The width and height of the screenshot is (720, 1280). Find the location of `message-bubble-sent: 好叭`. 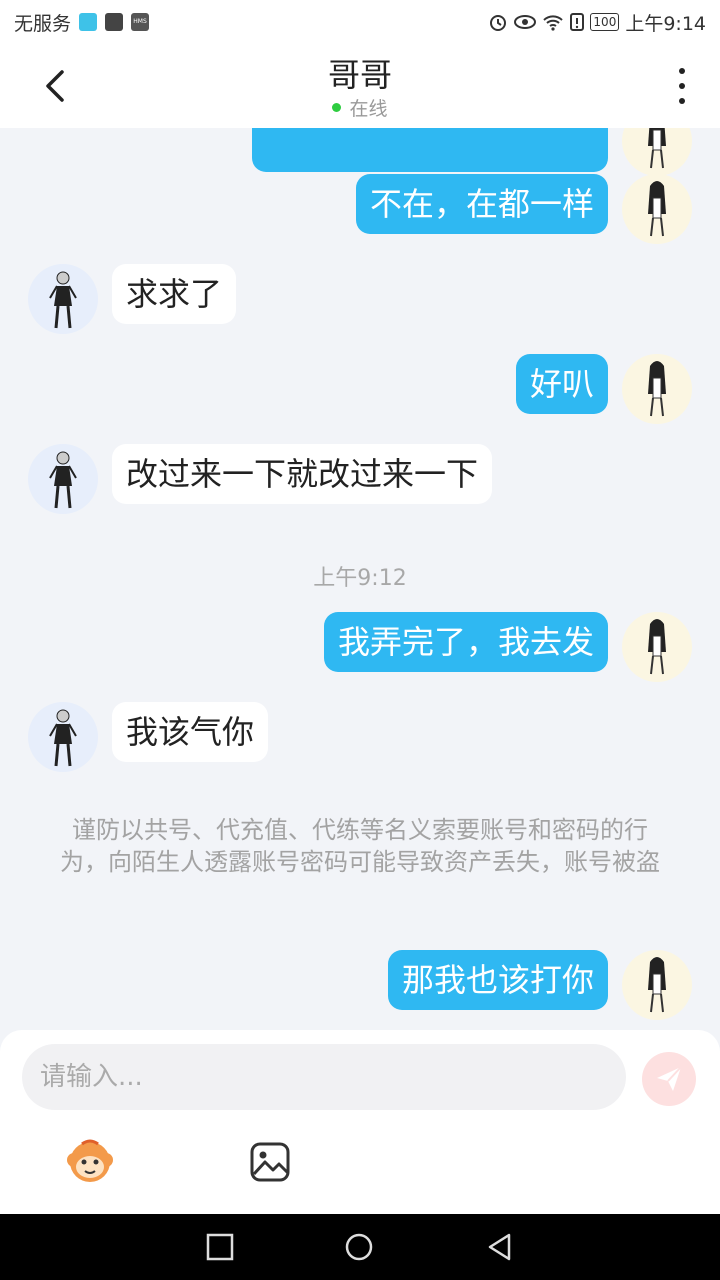

message-bubble-sent: 好叭 is located at coordinates (561, 384).